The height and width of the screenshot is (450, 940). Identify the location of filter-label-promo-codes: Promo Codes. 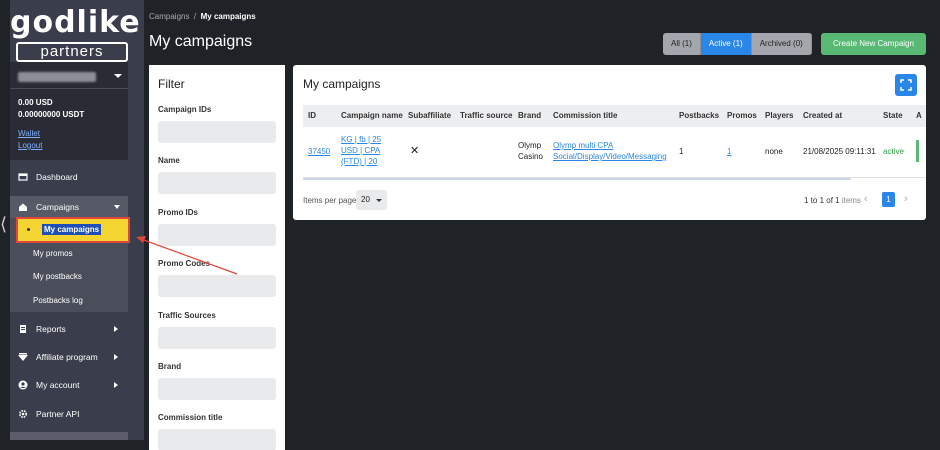
(184, 263).